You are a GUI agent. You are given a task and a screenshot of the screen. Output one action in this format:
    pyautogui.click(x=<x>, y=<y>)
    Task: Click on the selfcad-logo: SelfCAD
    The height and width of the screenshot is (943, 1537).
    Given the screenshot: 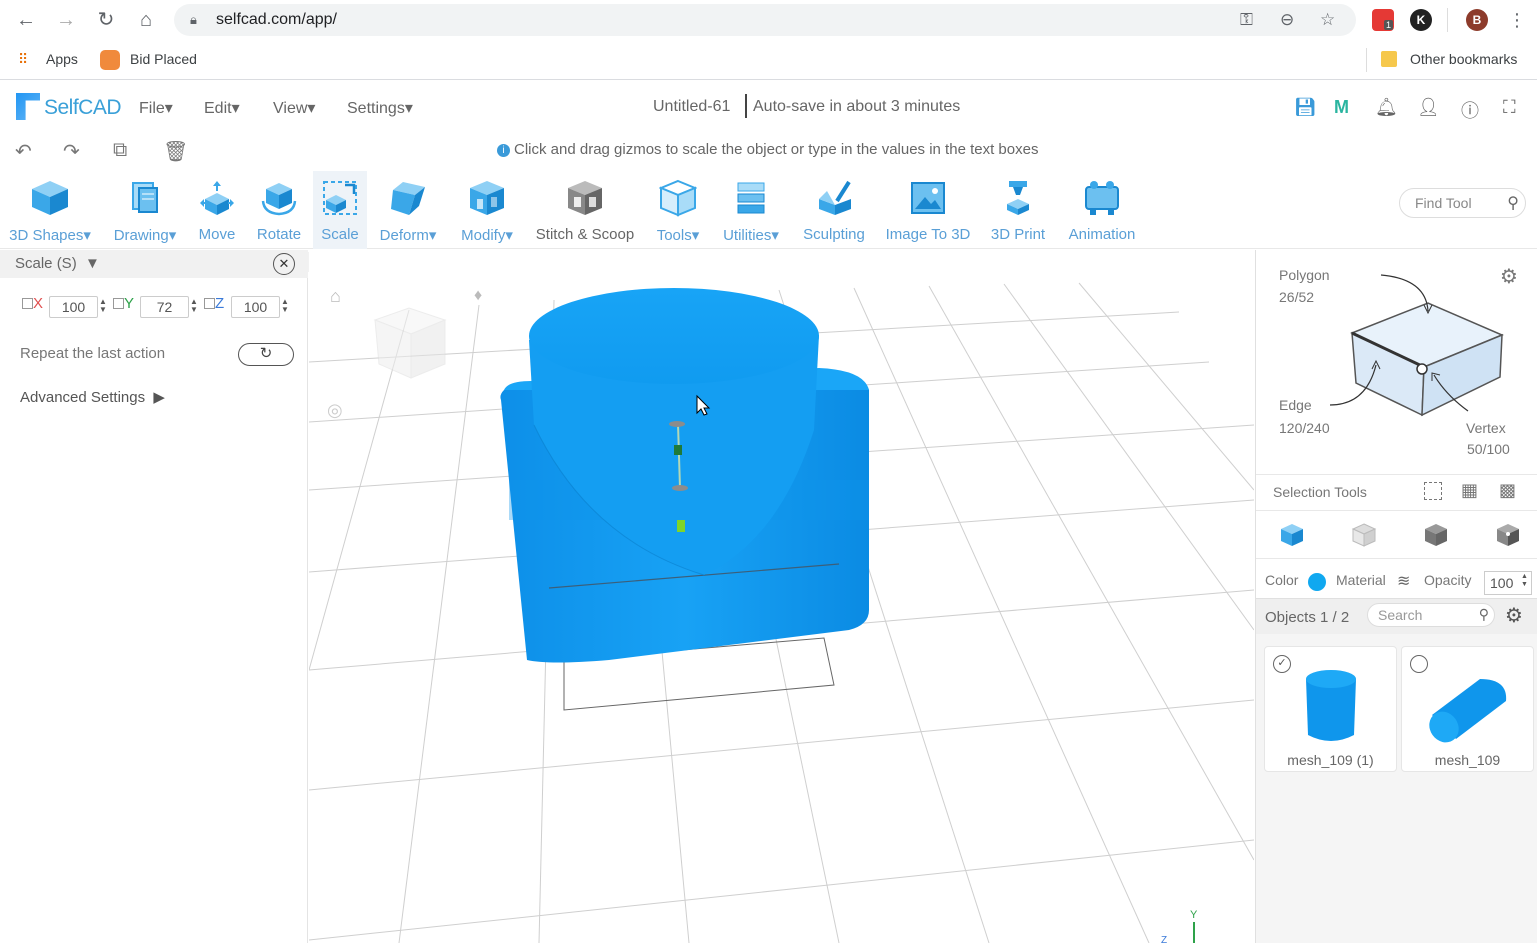 What is the action you would take?
    pyautogui.click(x=69, y=106)
    